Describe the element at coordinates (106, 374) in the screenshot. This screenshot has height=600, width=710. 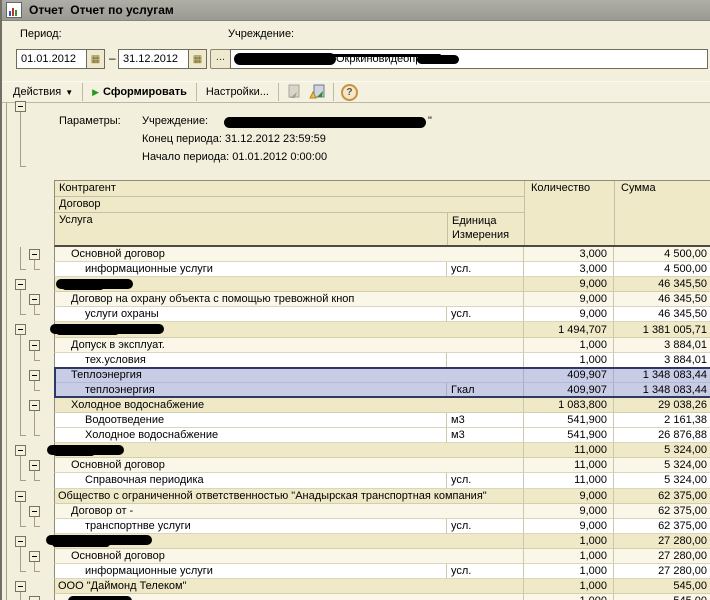
I see `name-text: Теплоэнергия` at that location.